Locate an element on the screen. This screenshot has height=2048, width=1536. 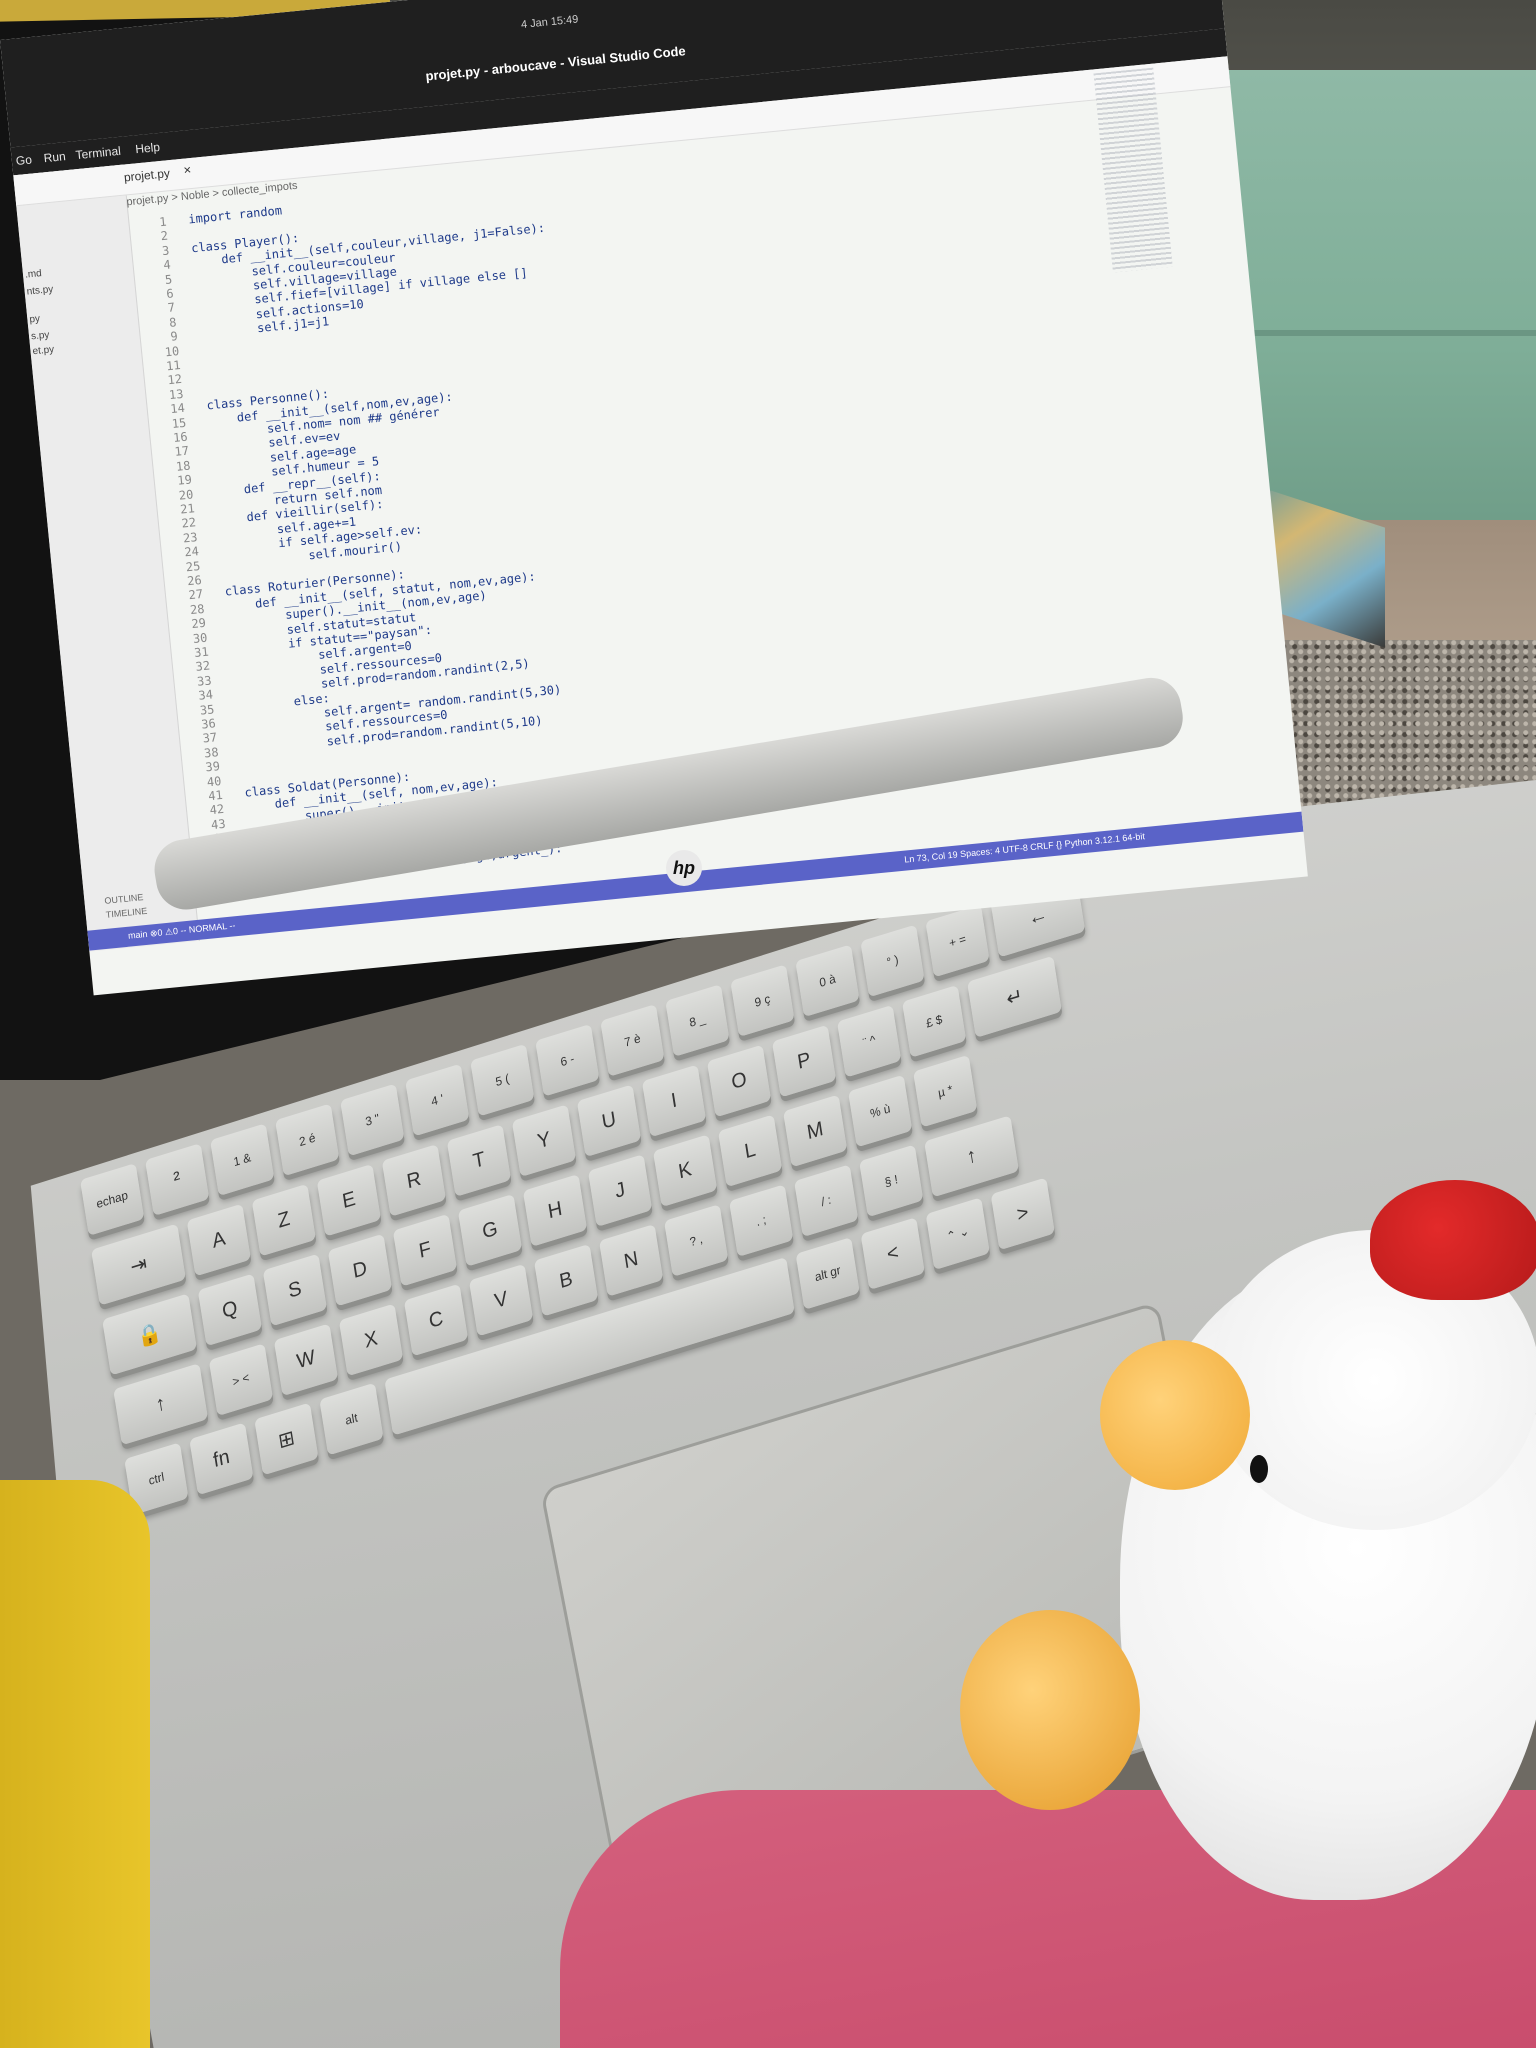
menu-help: Help is located at coordinates (148, 148).